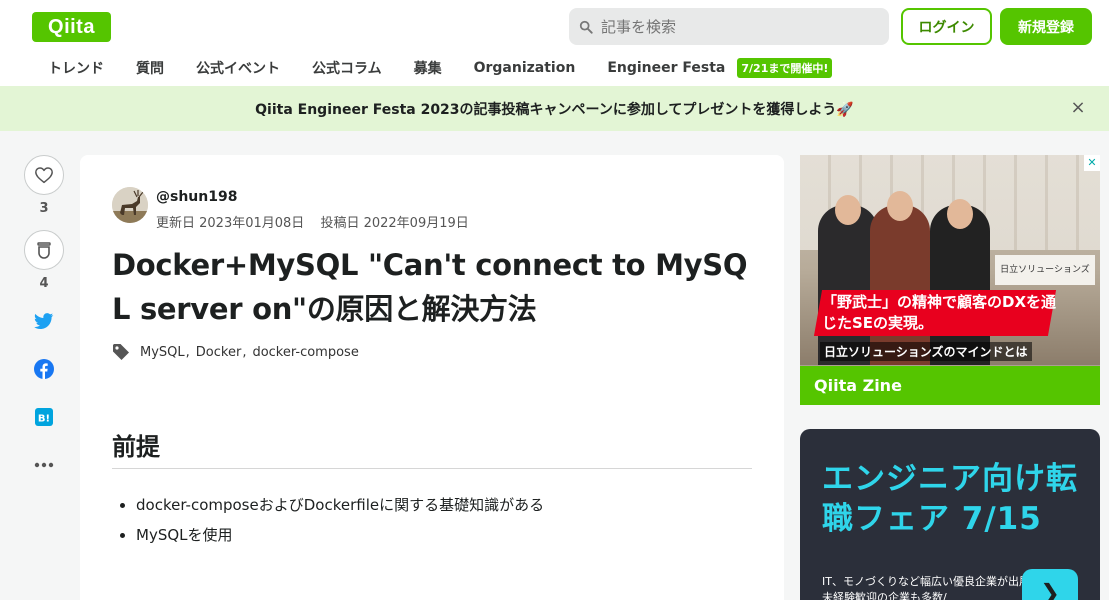  I want to click on stock-button, so click(44, 250).